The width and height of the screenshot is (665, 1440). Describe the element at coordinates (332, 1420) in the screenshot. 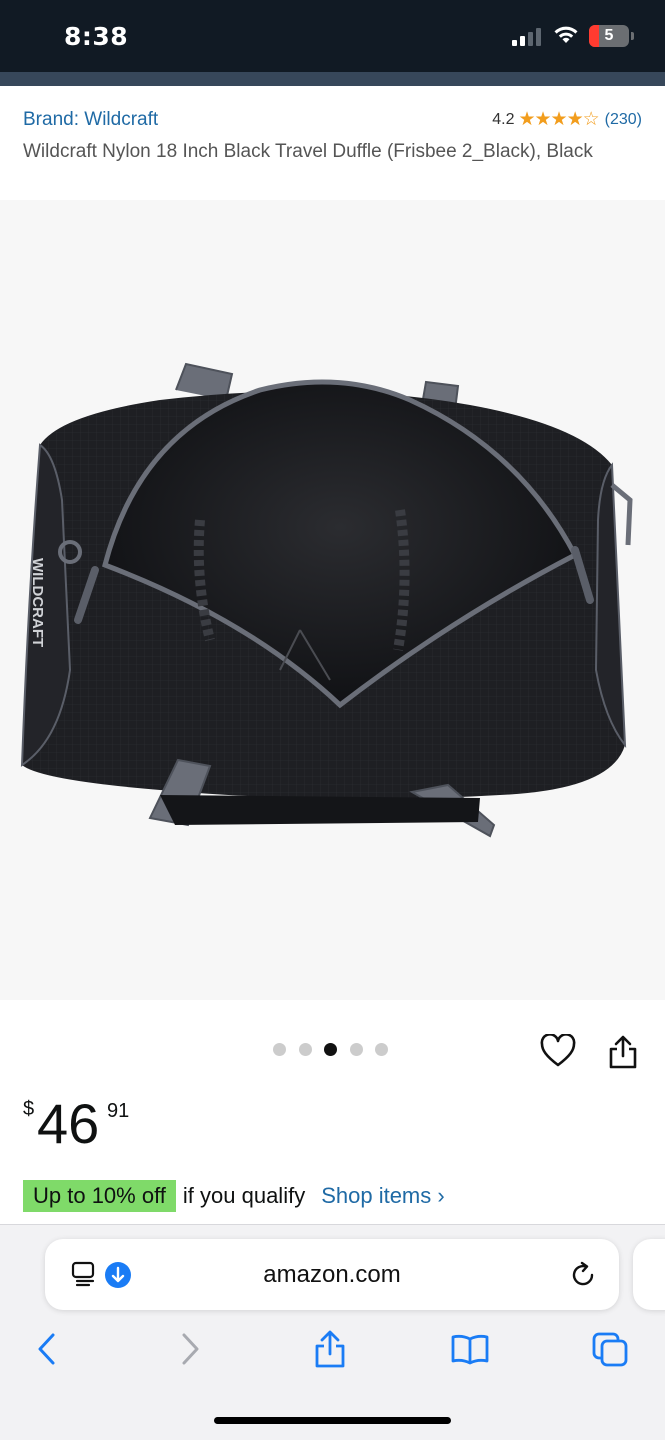

I see `home-indicator` at that location.